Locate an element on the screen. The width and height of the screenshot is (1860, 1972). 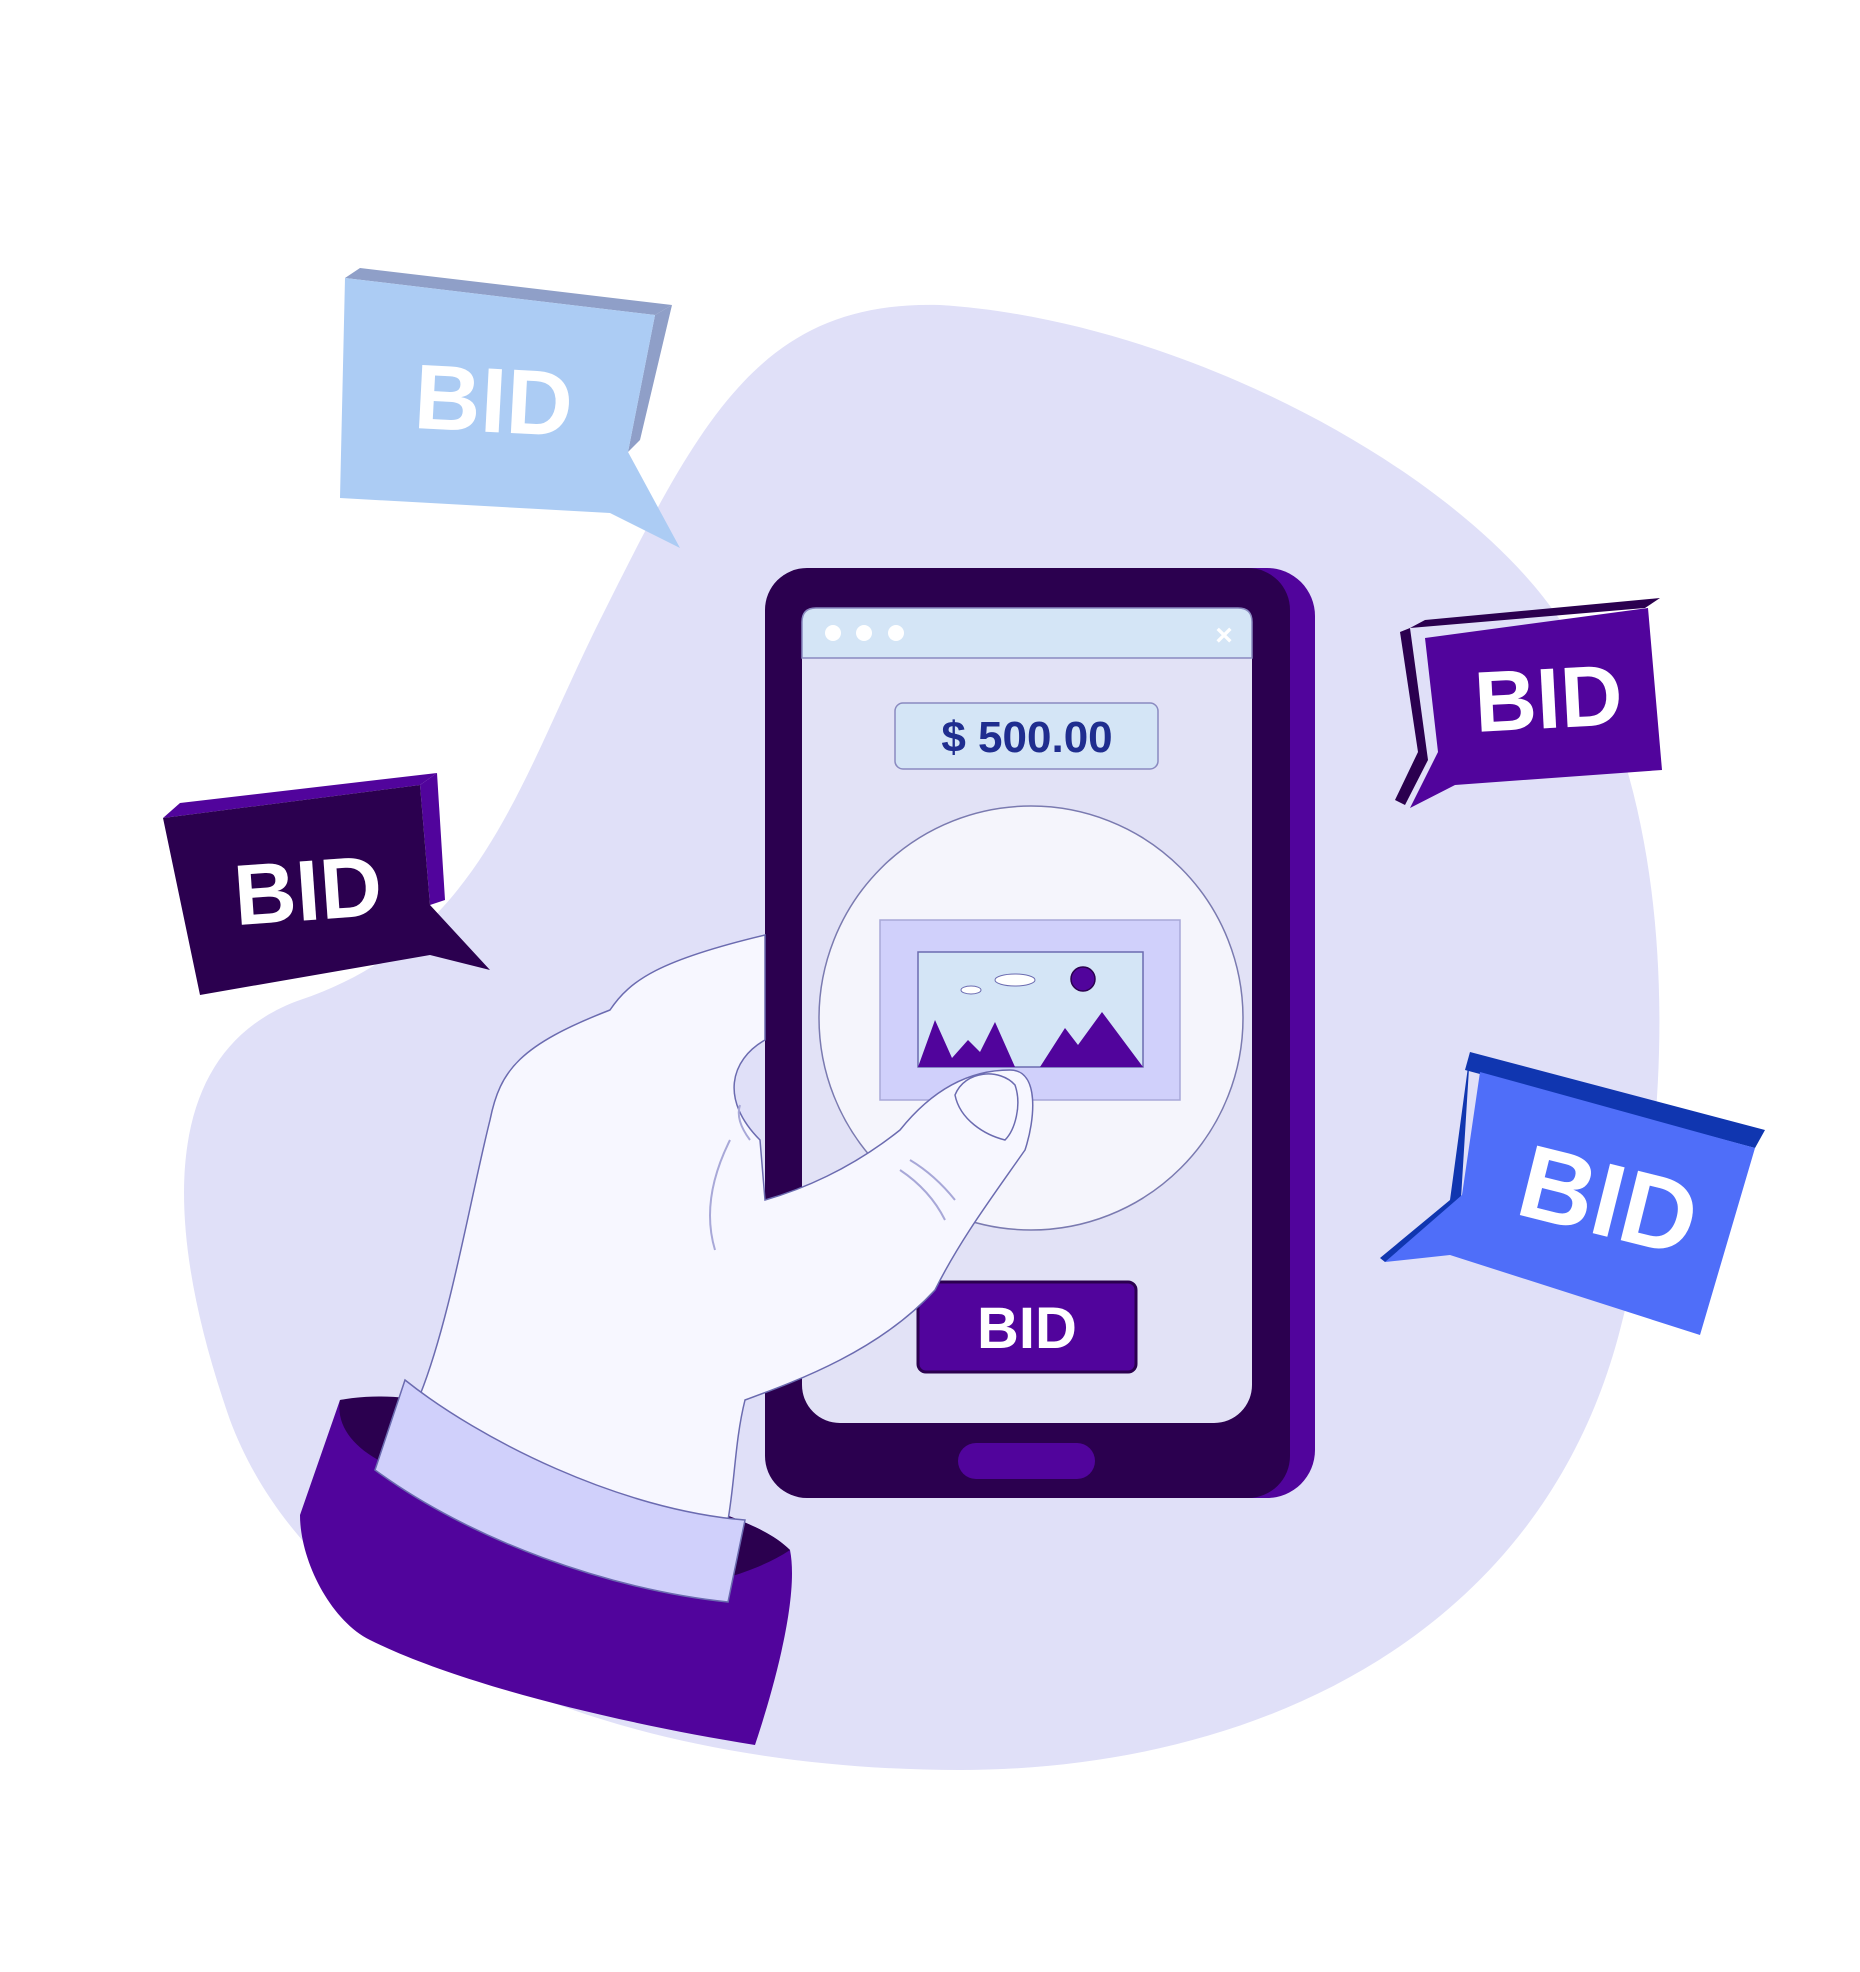
bid-bubble-light-blue: BID is located at coordinates (510, 408).